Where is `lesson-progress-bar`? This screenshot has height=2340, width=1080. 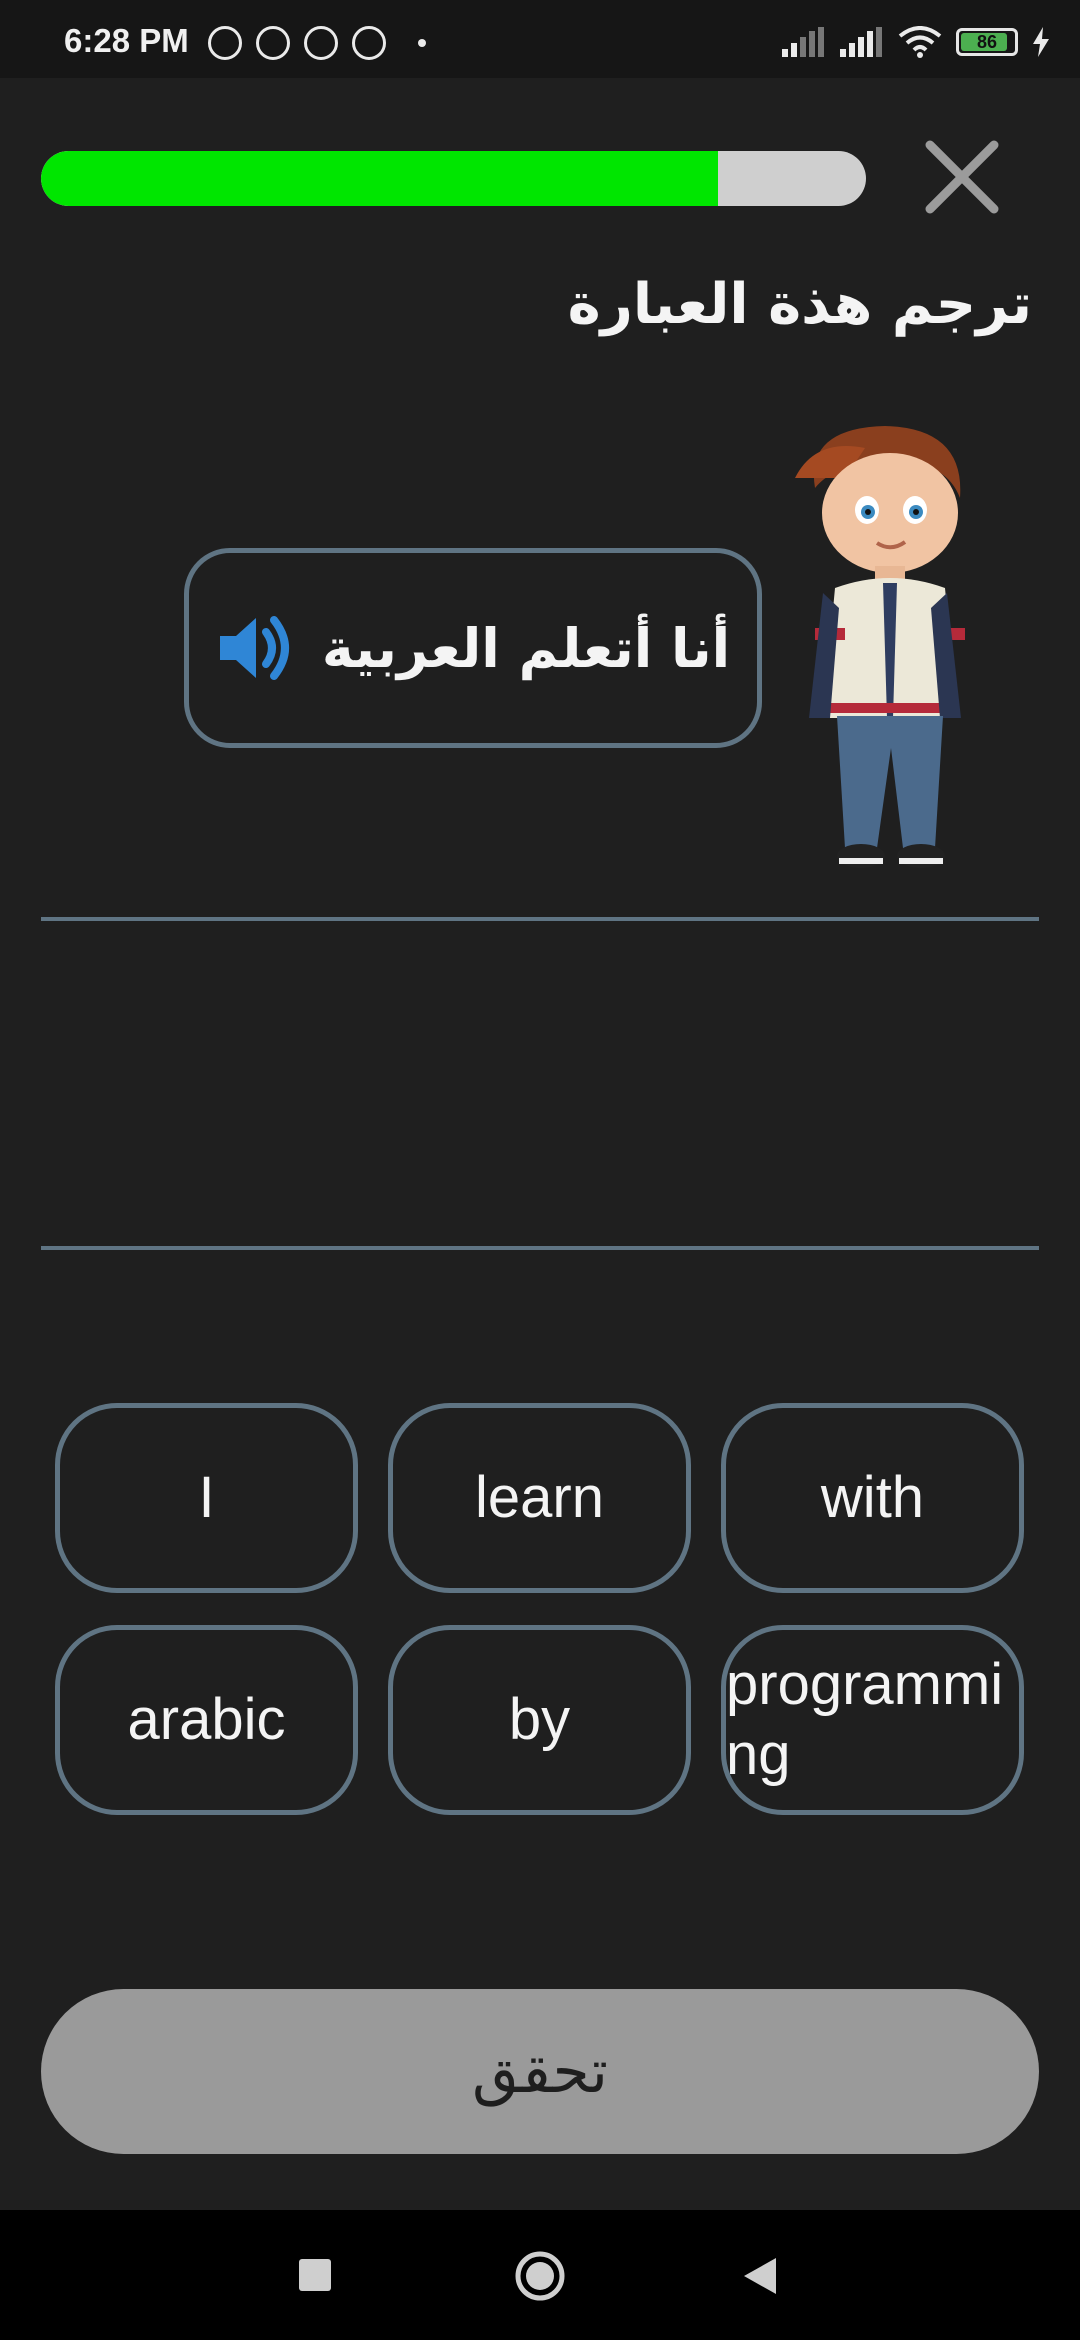
lesson-progress-bar is located at coordinates (453, 178).